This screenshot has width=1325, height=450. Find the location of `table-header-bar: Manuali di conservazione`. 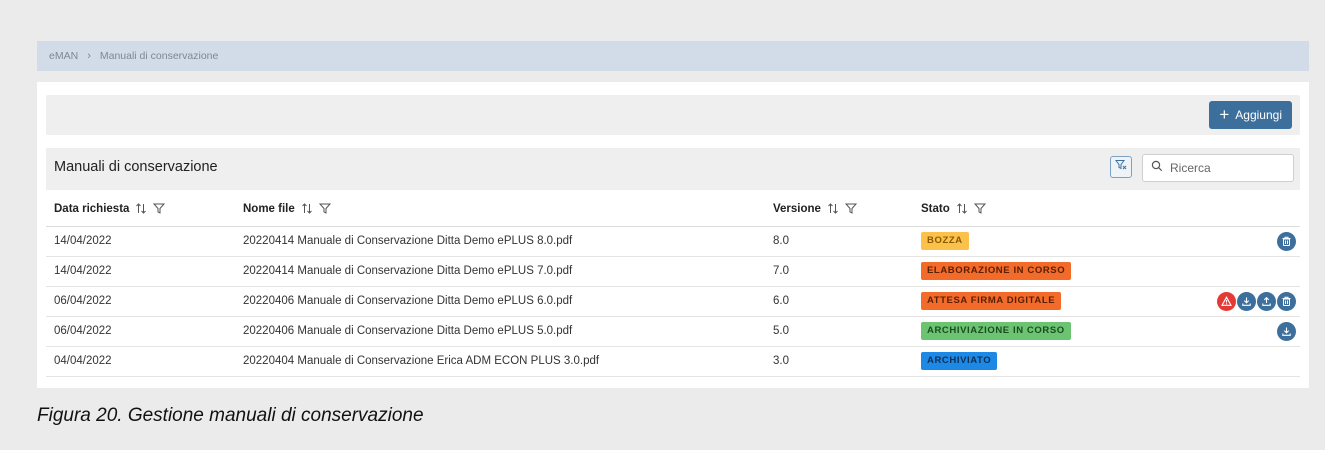

table-header-bar: Manuali di conservazione is located at coordinates (673, 169).